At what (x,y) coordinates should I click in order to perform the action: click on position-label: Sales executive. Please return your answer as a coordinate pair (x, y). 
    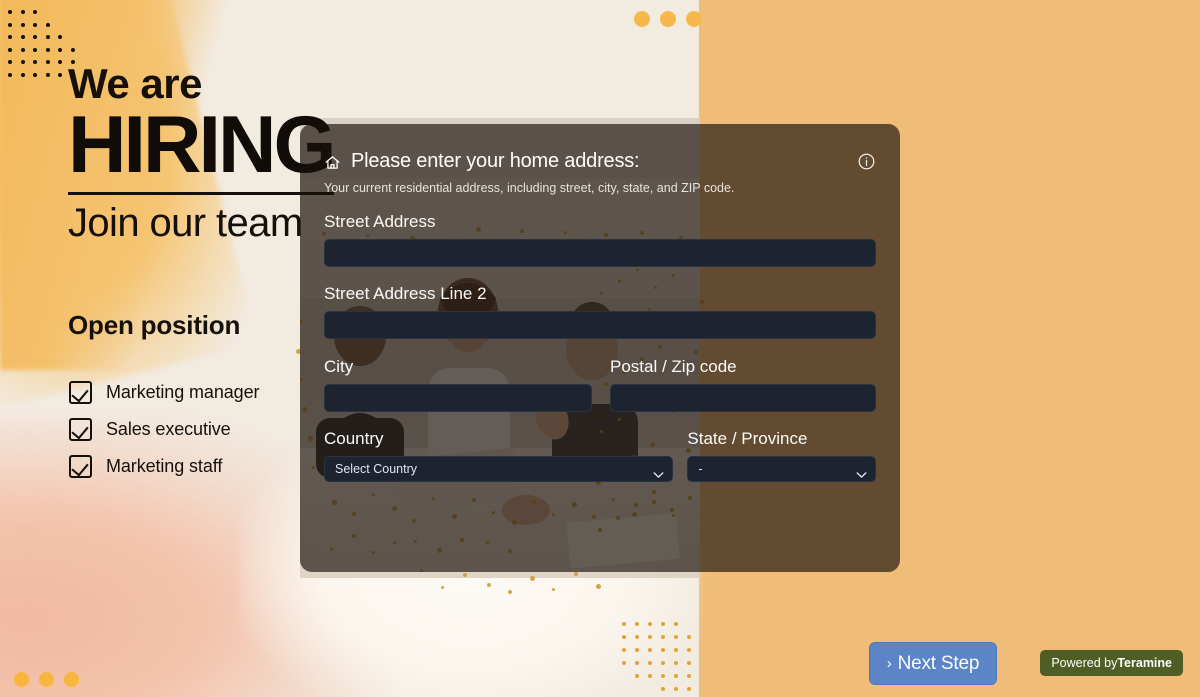
    Looking at the image, I should click on (168, 429).